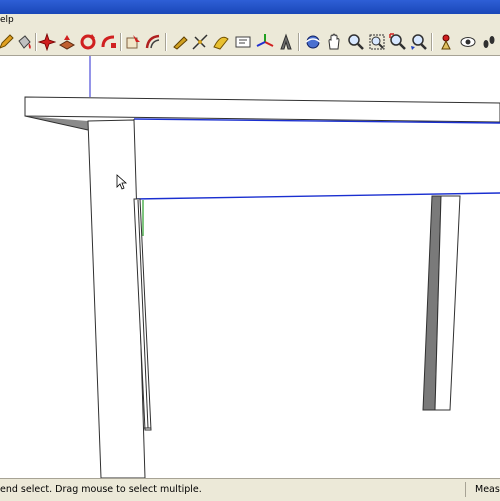 This screenshot has width=500, height=501. What do you see at coordinates (377, 42) in the screenshot?
I see `zoom-window-tool-icon` at bounding box center [377, 42].